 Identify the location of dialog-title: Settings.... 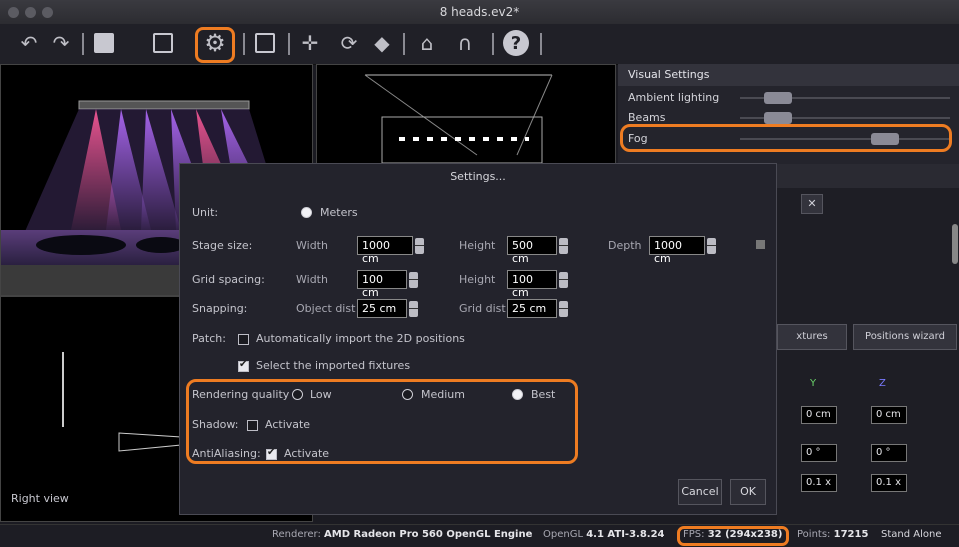
(478, 176).